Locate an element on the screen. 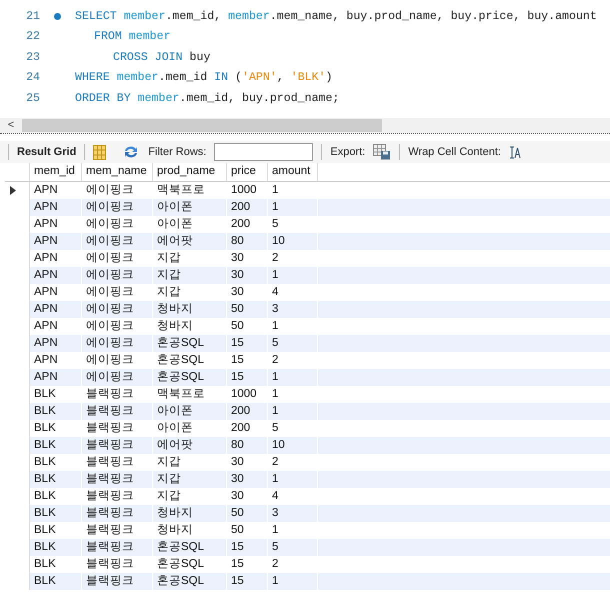  line-number: 22 is located at coordinates (32, 37).